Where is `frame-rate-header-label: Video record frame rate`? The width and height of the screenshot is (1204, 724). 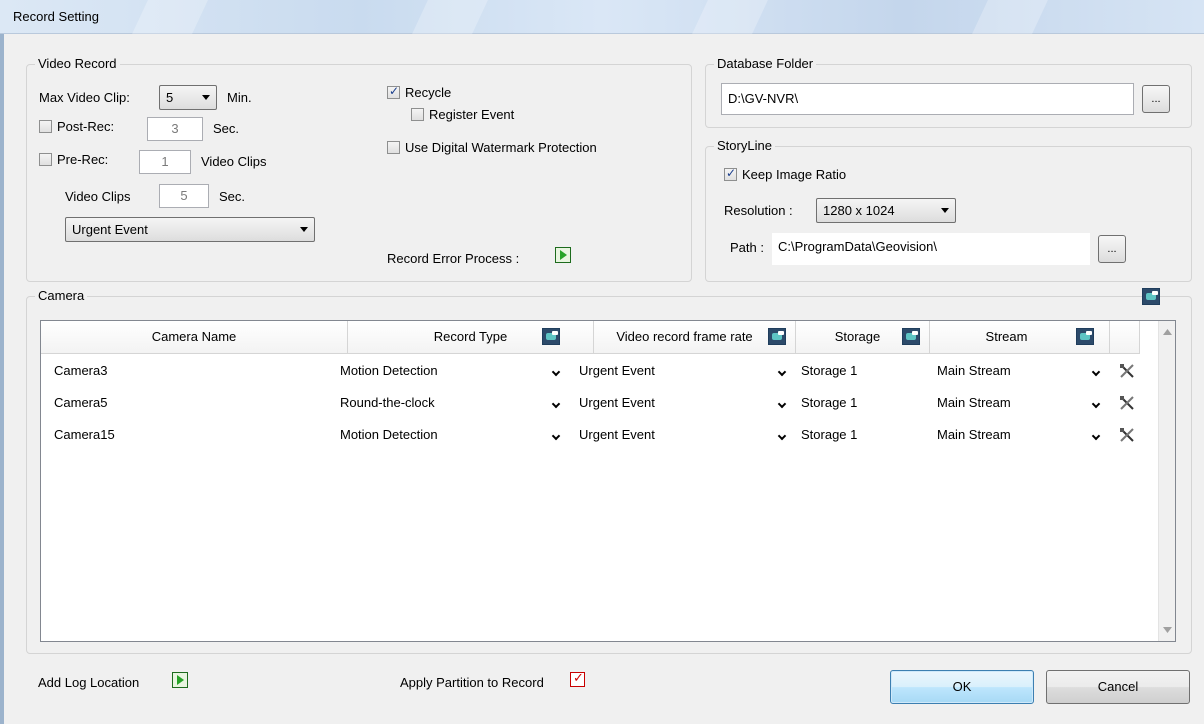 frame-rate-header-label: Video record frame rate is located at coordinates (684, 336).